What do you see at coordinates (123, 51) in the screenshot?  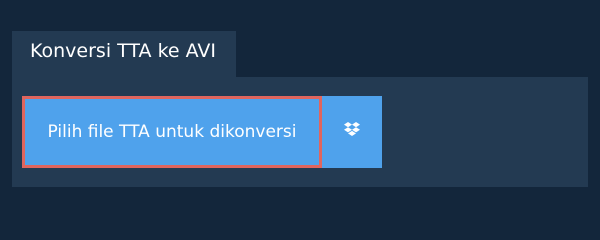 I see `tab-title: Konversi TTA ke AVI` at bounding box center [123, 51].